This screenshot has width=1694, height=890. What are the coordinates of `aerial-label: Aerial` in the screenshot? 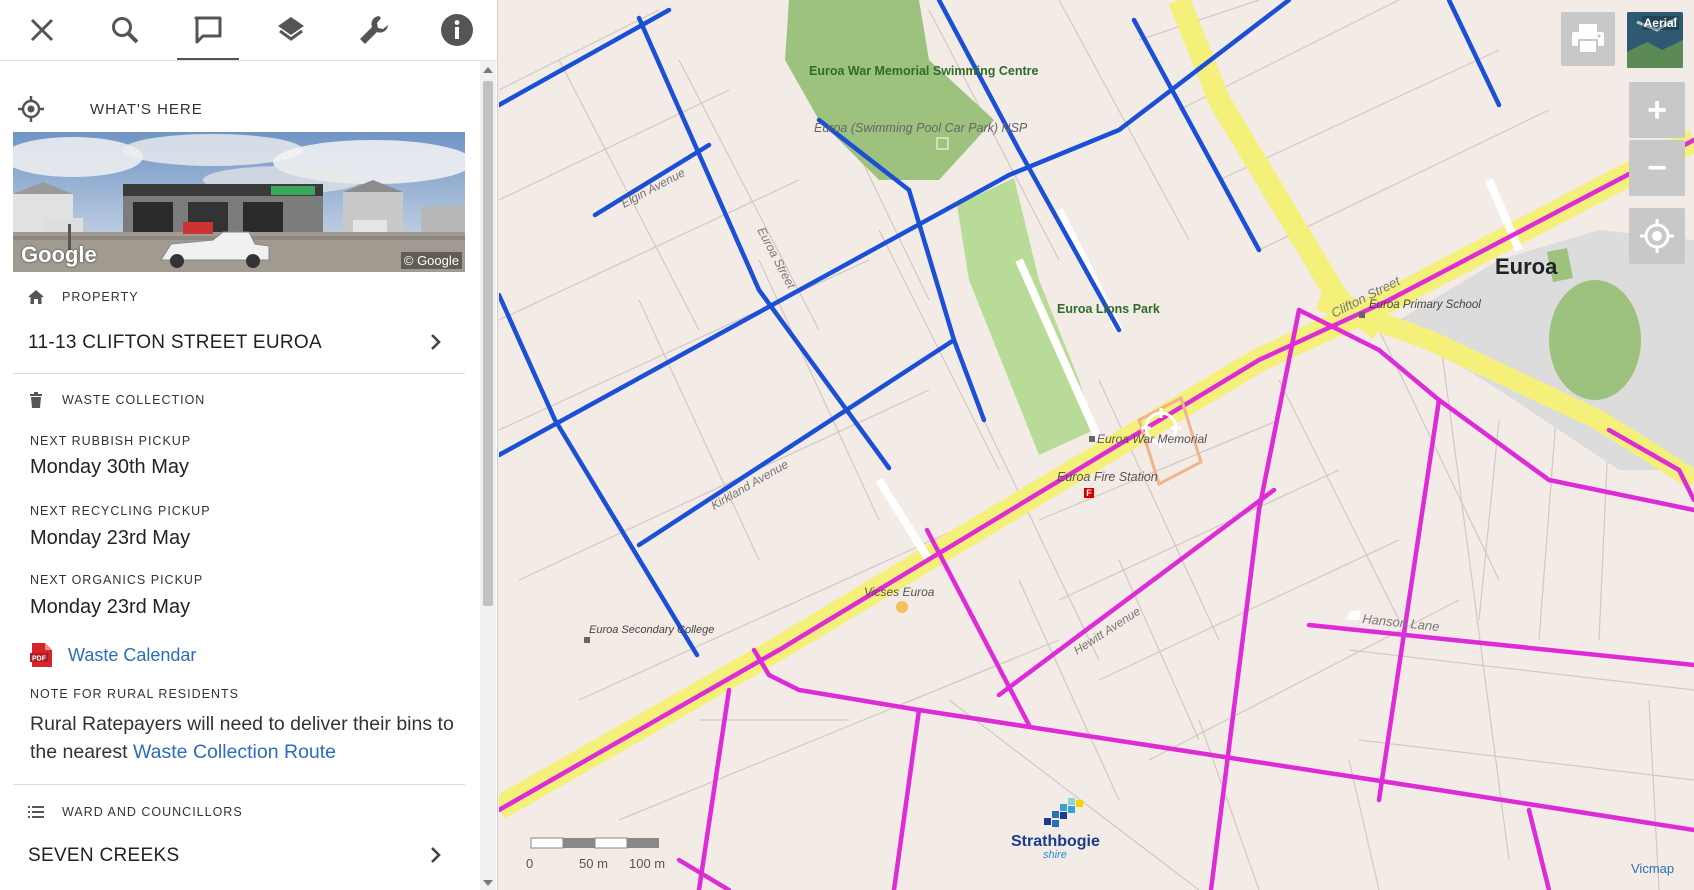 It's located at (1660, 23).